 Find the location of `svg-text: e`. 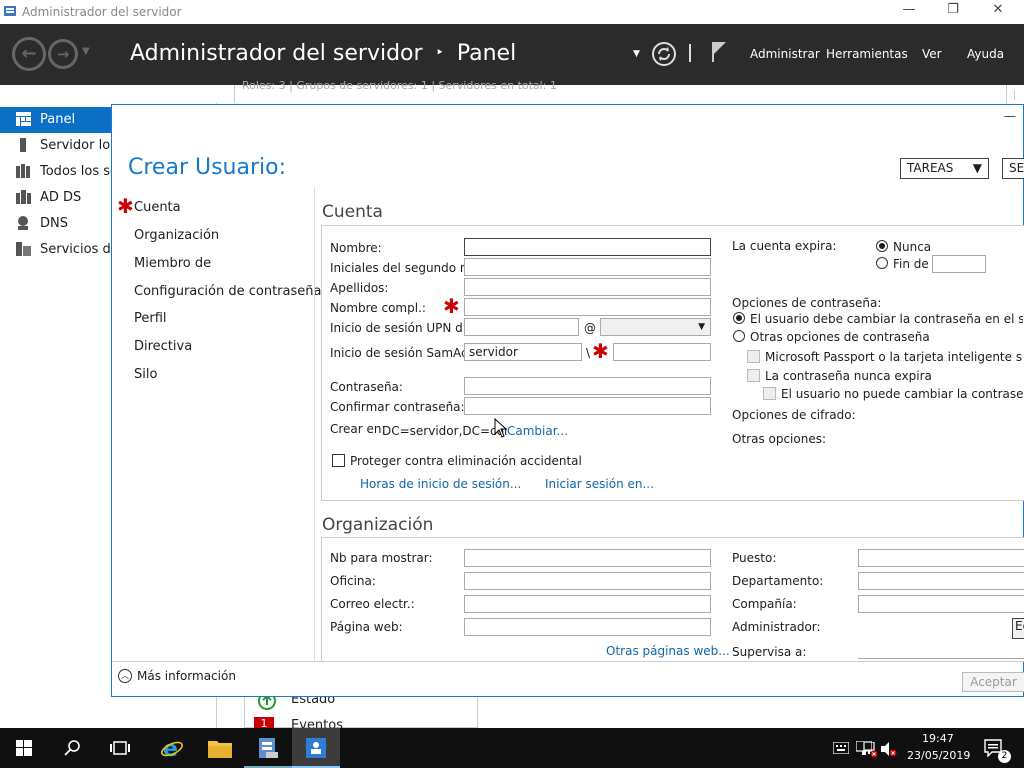

svg-text: e is located at coordinates (170, 748).